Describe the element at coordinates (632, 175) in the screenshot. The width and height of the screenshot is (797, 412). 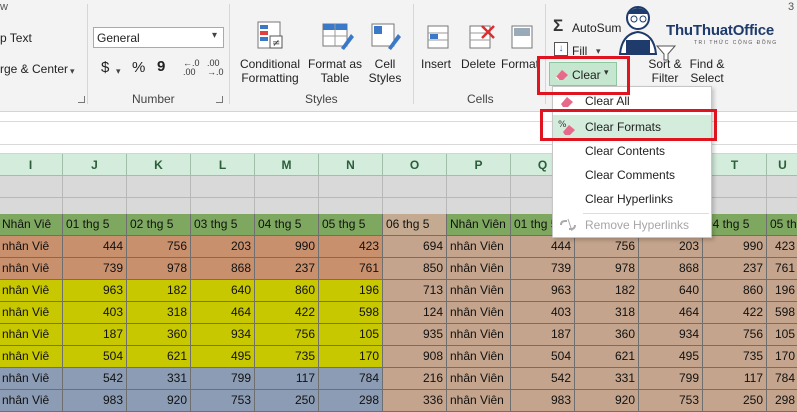
I see `menu-item-clear-comments: Clear Comments` at that location.